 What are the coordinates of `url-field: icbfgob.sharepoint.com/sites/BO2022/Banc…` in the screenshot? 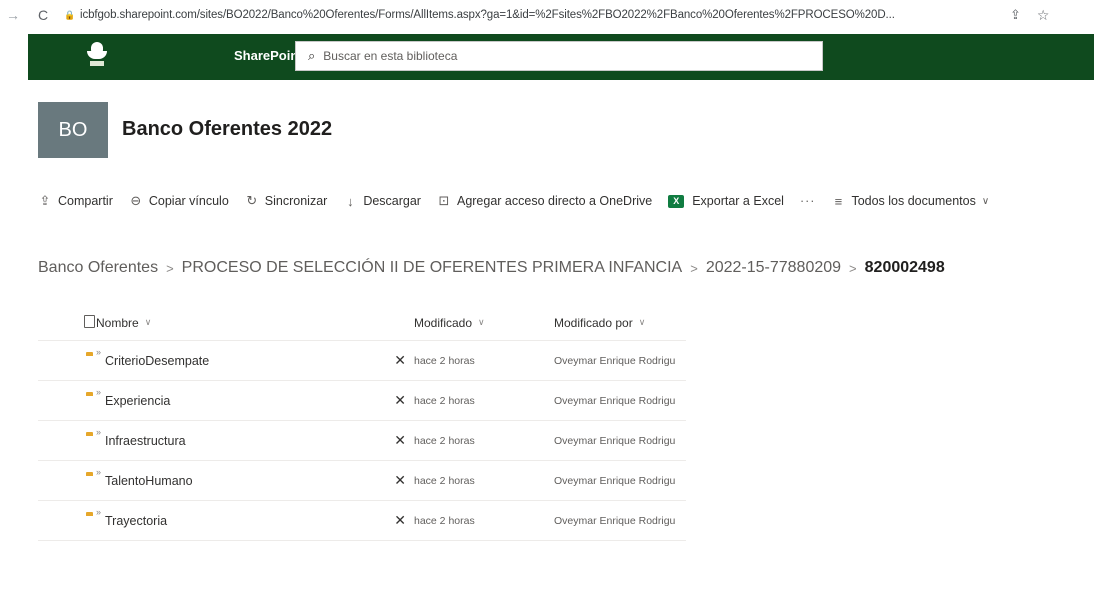 It's located at (540, 15).